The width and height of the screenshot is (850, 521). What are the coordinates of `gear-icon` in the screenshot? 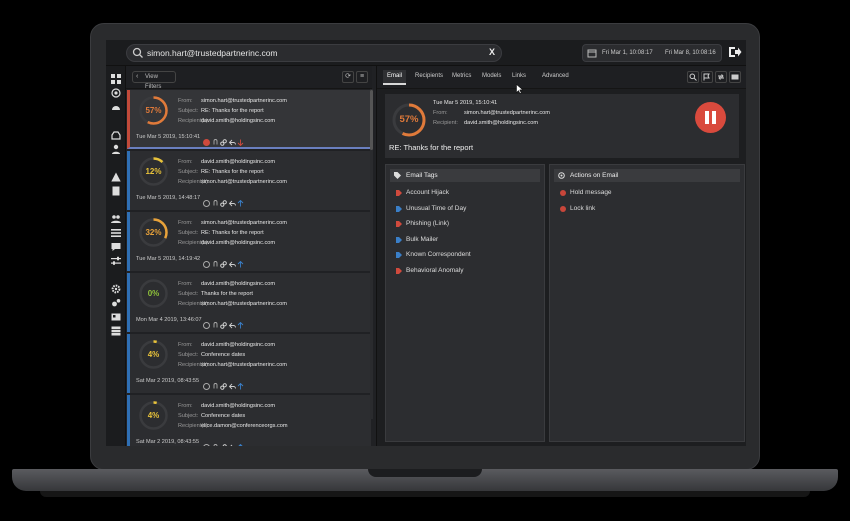 It's located at (116, 289).